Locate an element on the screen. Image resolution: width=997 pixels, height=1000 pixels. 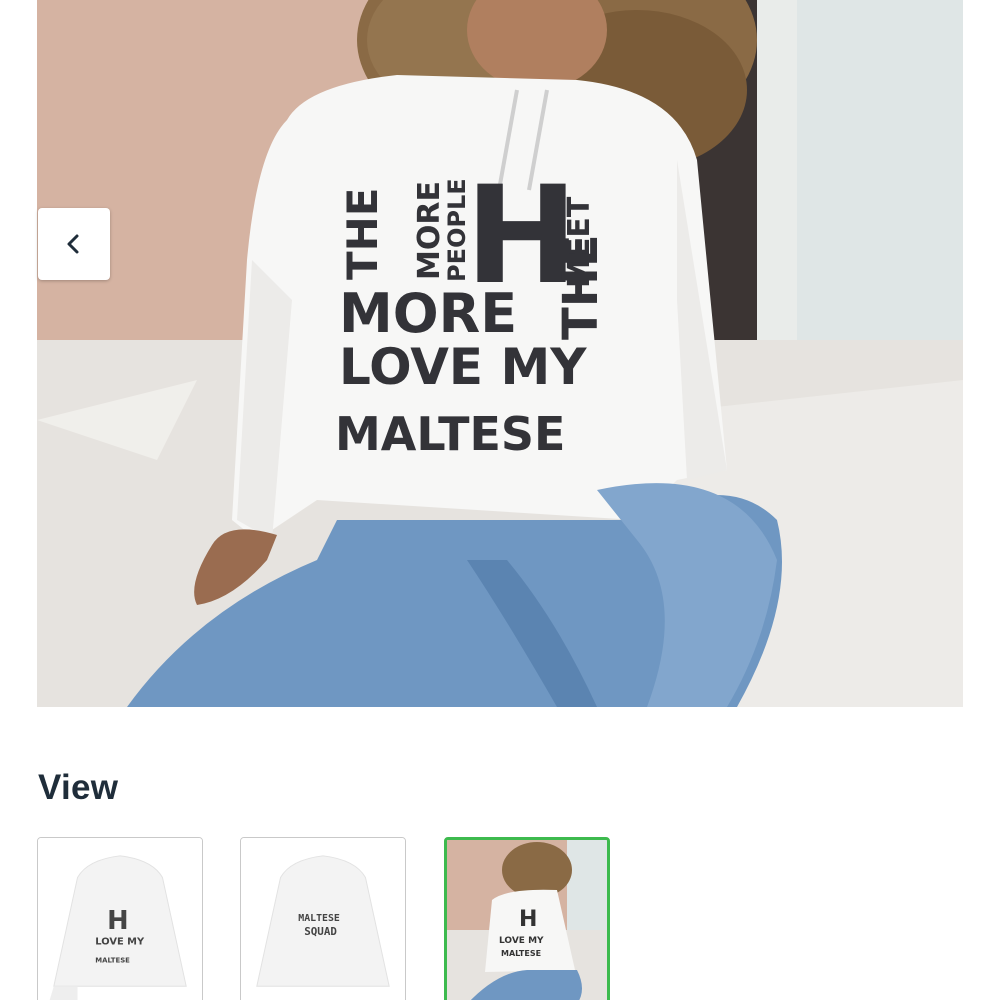
thumb-front-maltese: MALTESE is located at coordinates (112, 961).